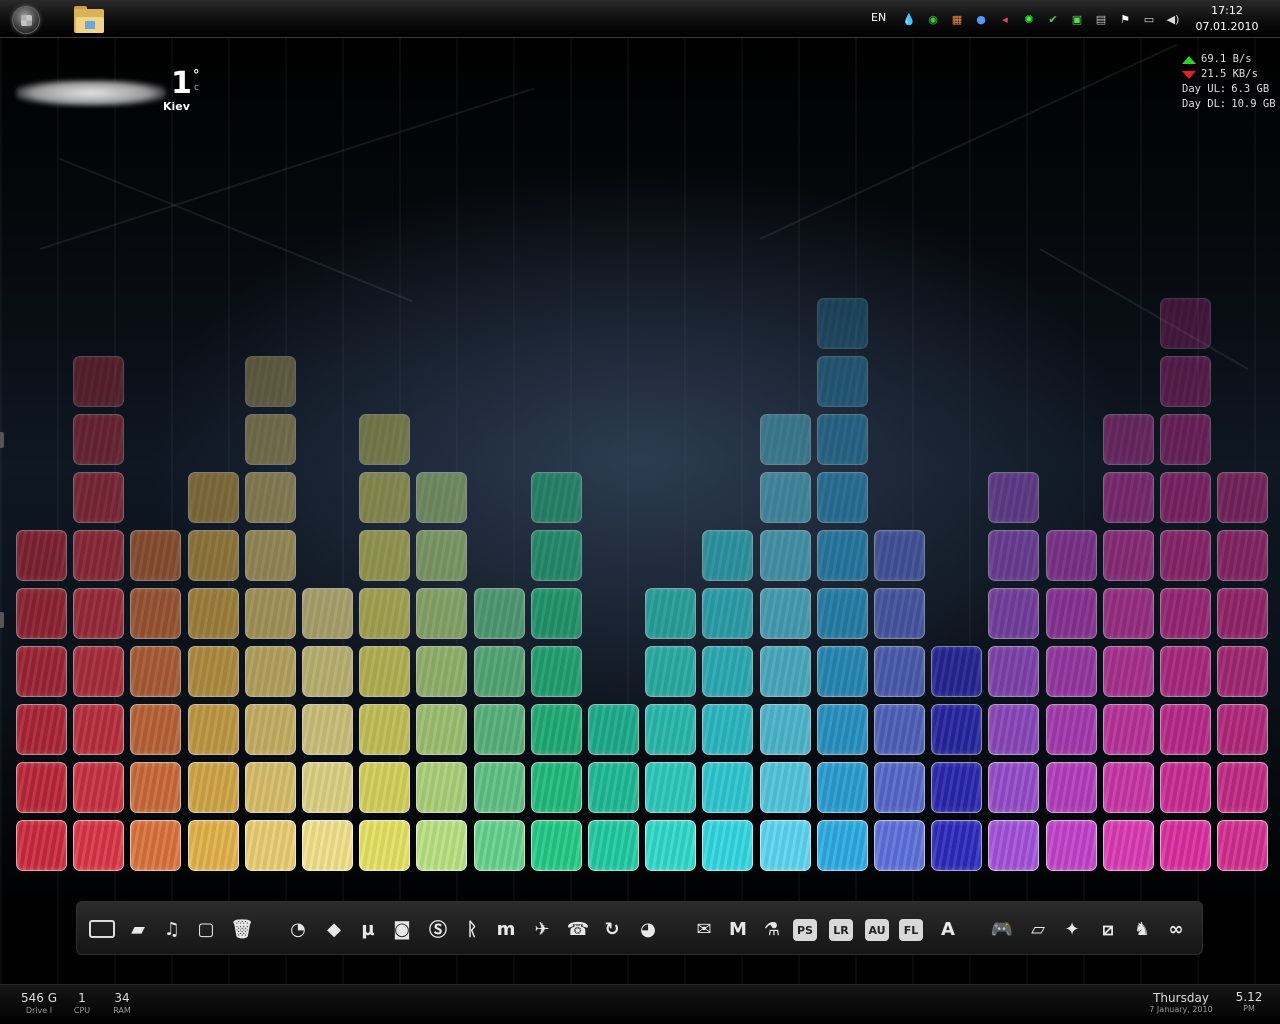 The width and height of the screenshot is (1280, 1024). Describe the element at coordinates (122, 998) in the screenshot. I see `ram-value: 34` at that location.